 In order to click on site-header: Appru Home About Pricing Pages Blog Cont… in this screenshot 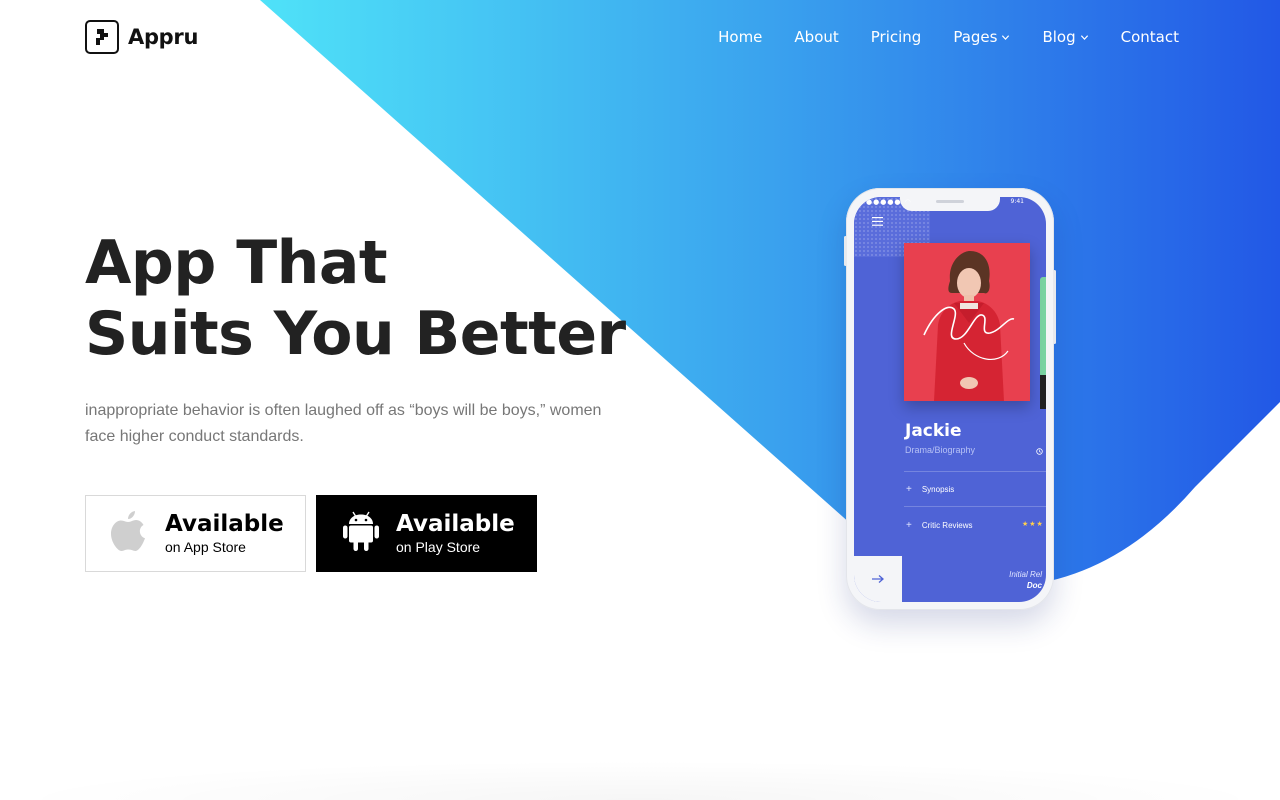, I will do `click(640, 38)`.